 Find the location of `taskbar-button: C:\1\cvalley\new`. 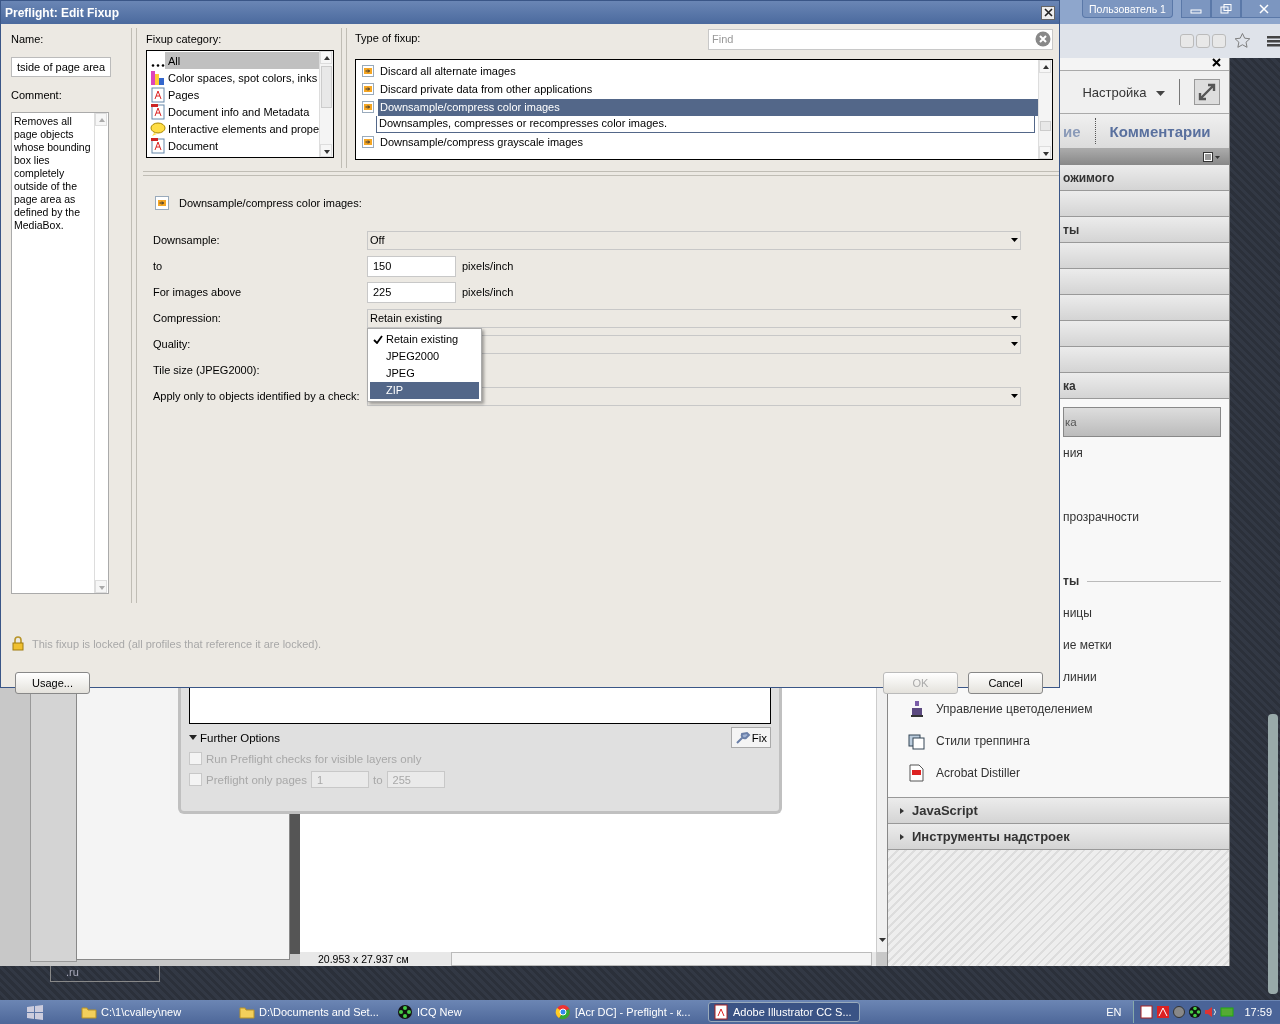

taskbar-button: C:\1\cvalley\new is located at coordinates (152, 1012).